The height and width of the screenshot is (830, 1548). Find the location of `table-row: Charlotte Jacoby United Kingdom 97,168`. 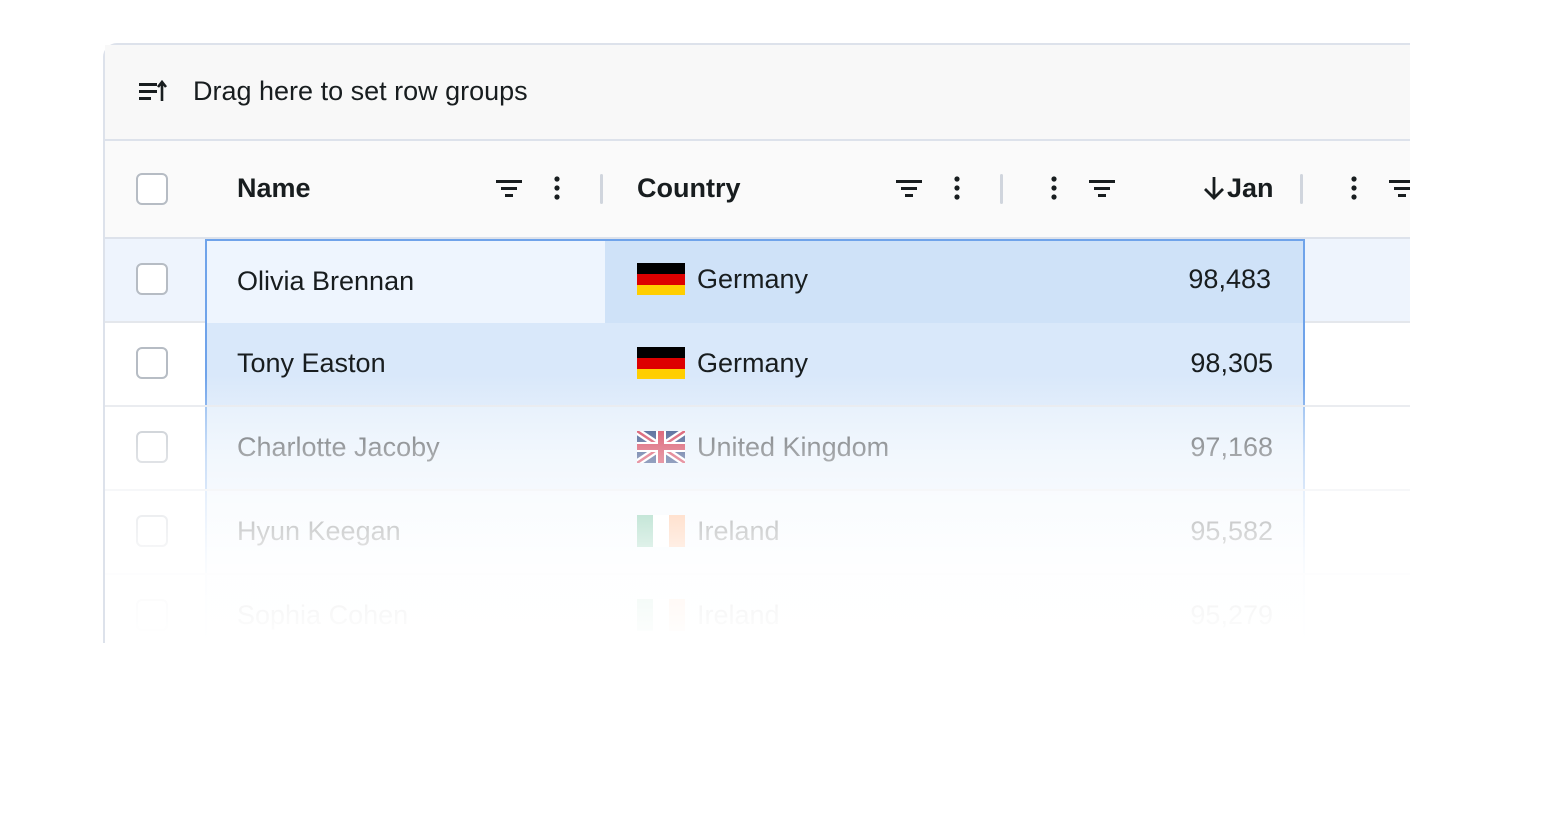

table-row: Charlotte Jacoby United Kingdom 97,168 is located at coordinates (757, 449).